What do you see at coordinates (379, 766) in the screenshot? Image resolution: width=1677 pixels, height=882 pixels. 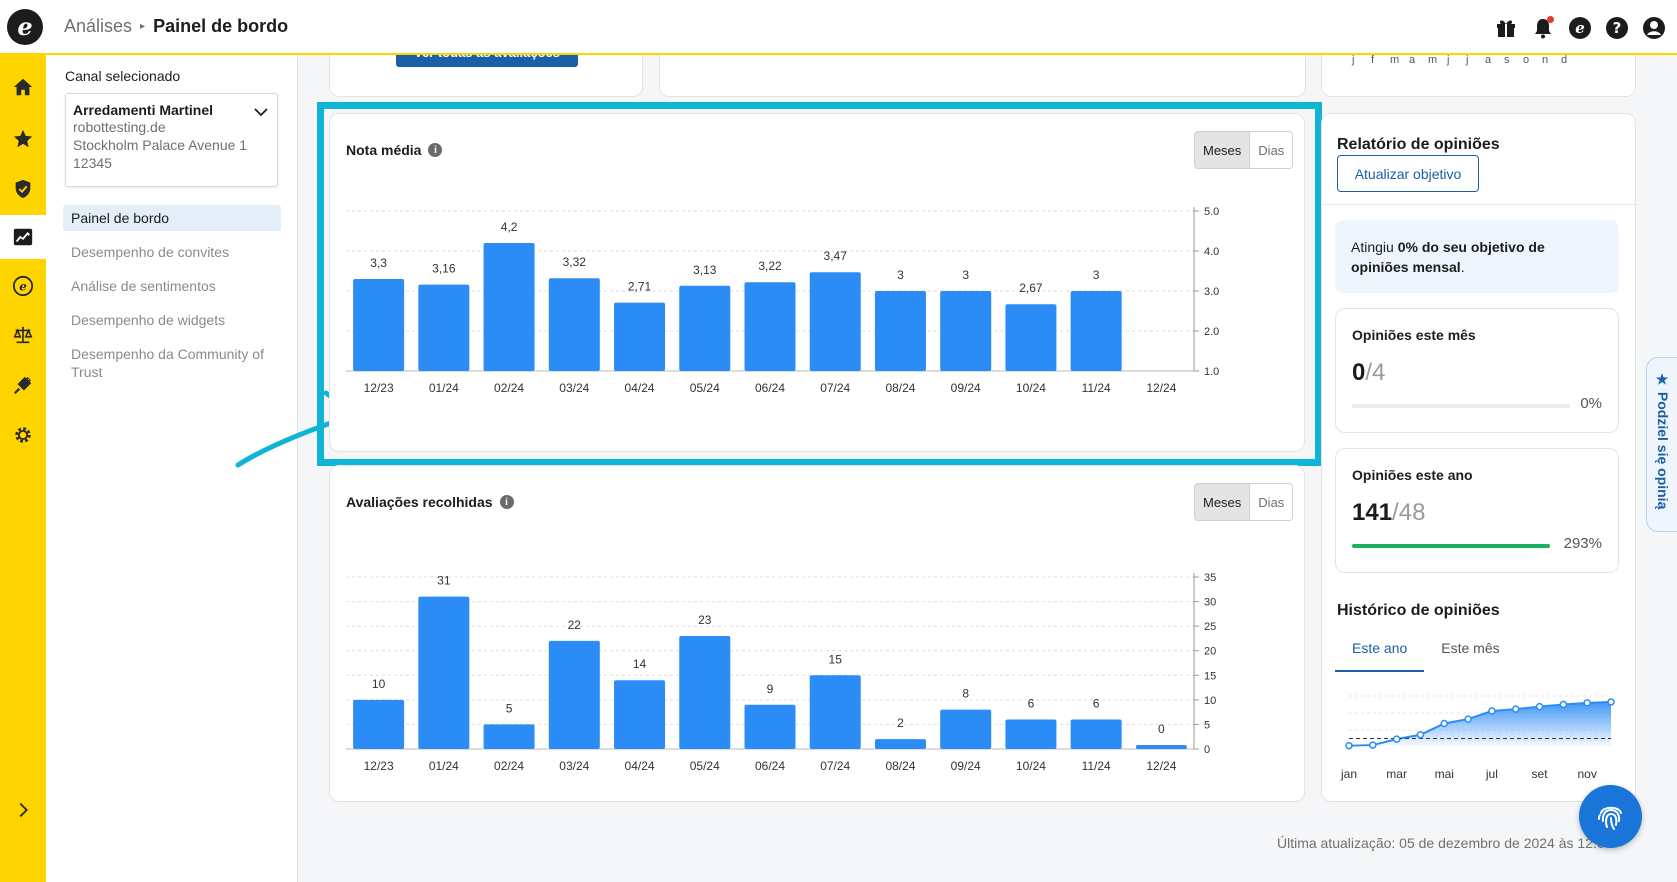 I see `x-tick-label: 12/23` at bounding box center [379, 766].